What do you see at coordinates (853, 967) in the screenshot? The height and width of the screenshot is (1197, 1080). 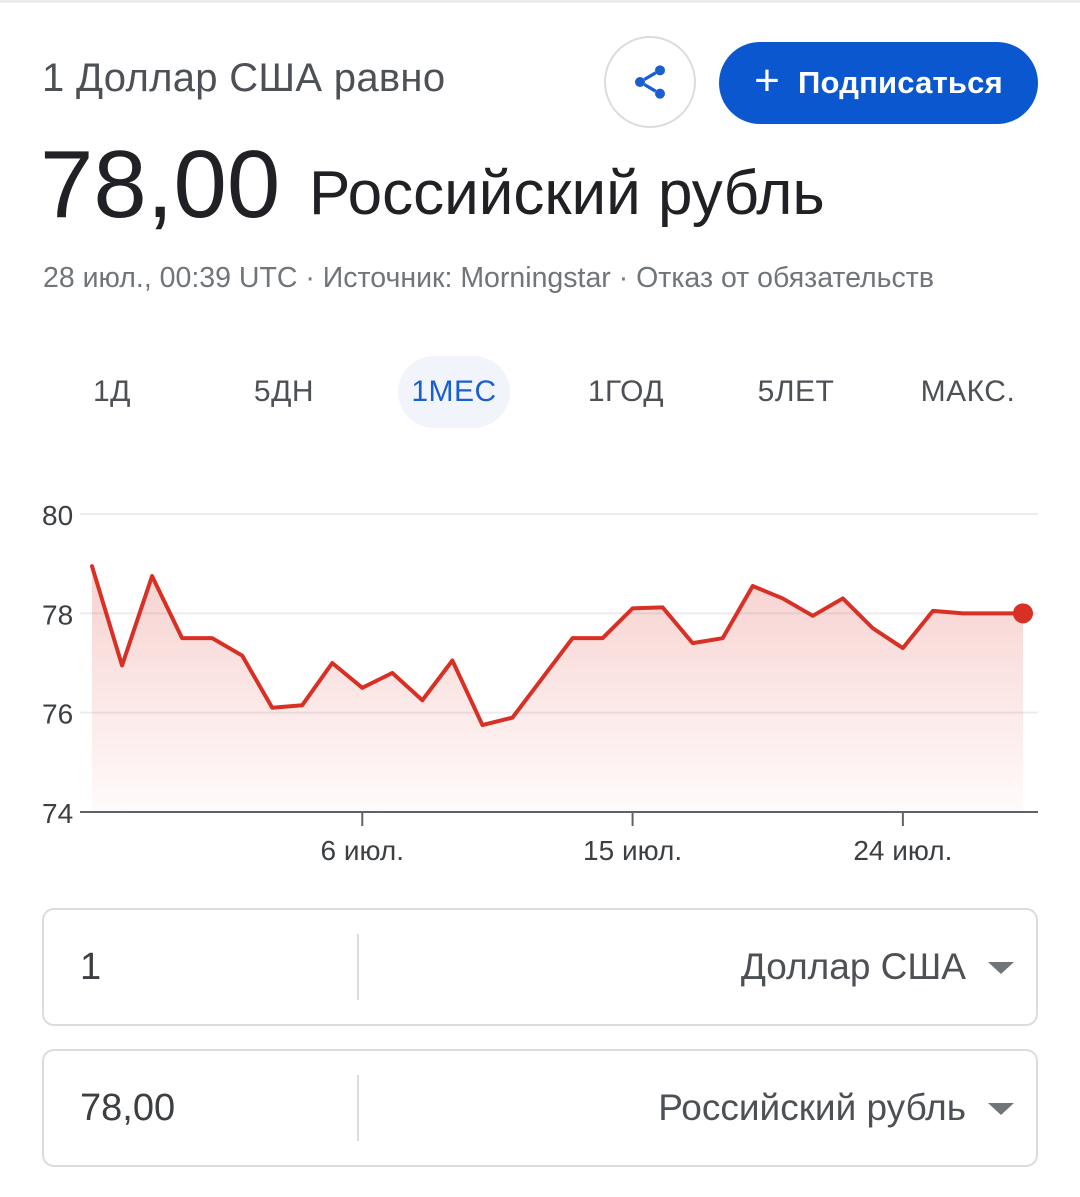 I see `currency-select-from: Доллар США` at bounding box center [853, 967].